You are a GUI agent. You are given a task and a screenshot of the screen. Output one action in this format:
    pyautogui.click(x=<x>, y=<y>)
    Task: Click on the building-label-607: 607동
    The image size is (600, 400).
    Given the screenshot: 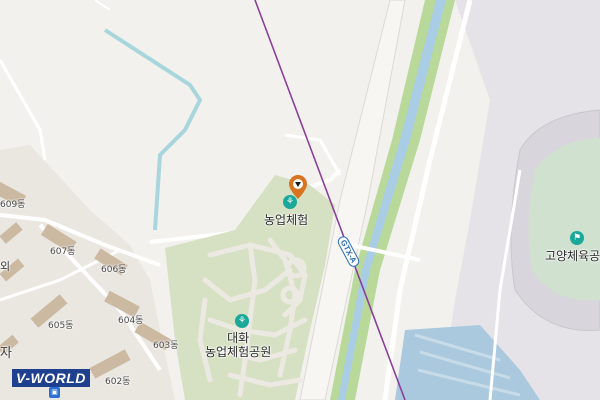 What is the action you would take?
    pyautogui.click(x=63, y=252)
    